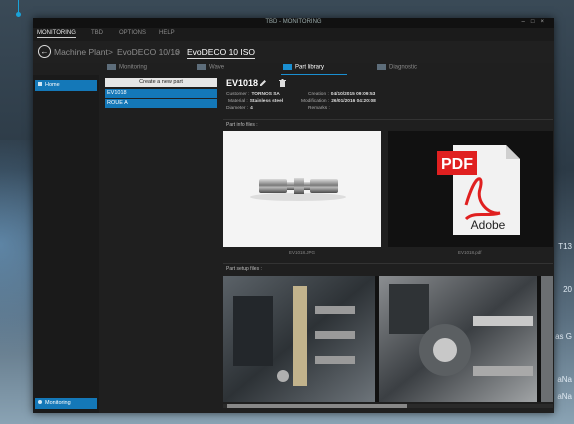 This screenshot has width=574, height=424. I want to click on info-label: Material :, so click(238, 101).